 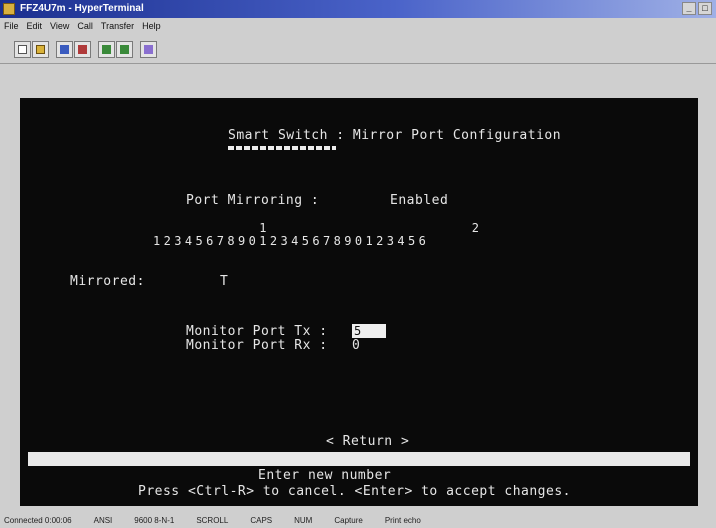 I want to click on status-connected: Connected 0:00:06, so click(x=38, y=520).